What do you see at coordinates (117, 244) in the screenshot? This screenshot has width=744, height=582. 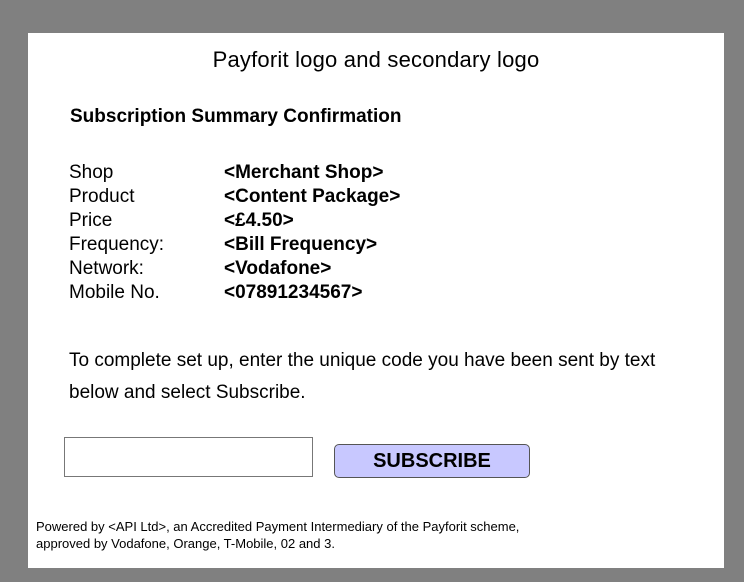 I see `frequency-label: Frequency:` at bounding box center [117, 244].